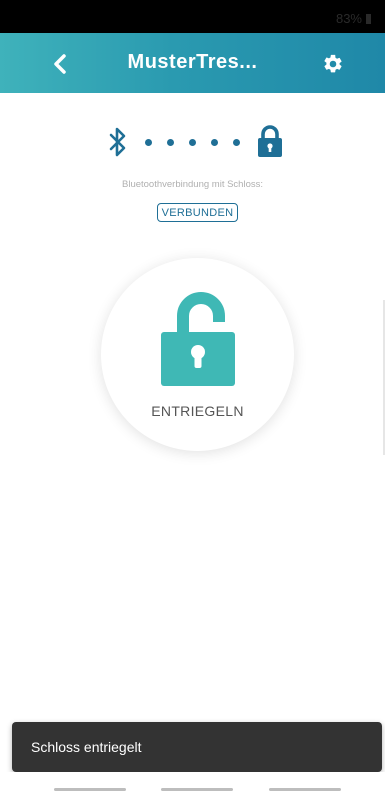 The width and height of the screenshot is (385, 792). What do you see at coordinates (270, 141) in the screenshot?
I see `lock-icon` at bounding box center [270, 141].